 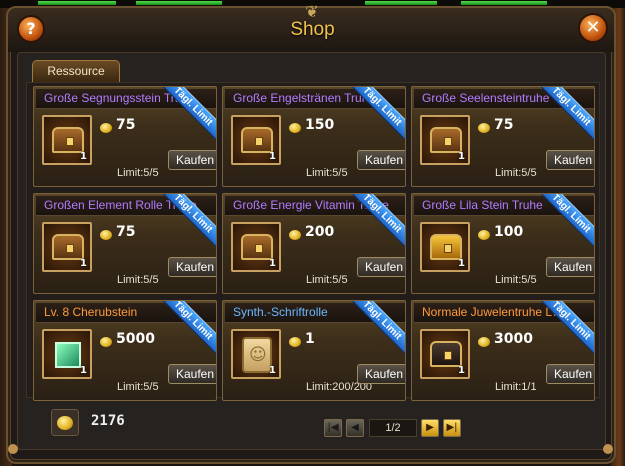 What do you see at coordinates (108, 421) in the screenshot?
I see `currency-balance: 2176` at bounding box center [108, 421].